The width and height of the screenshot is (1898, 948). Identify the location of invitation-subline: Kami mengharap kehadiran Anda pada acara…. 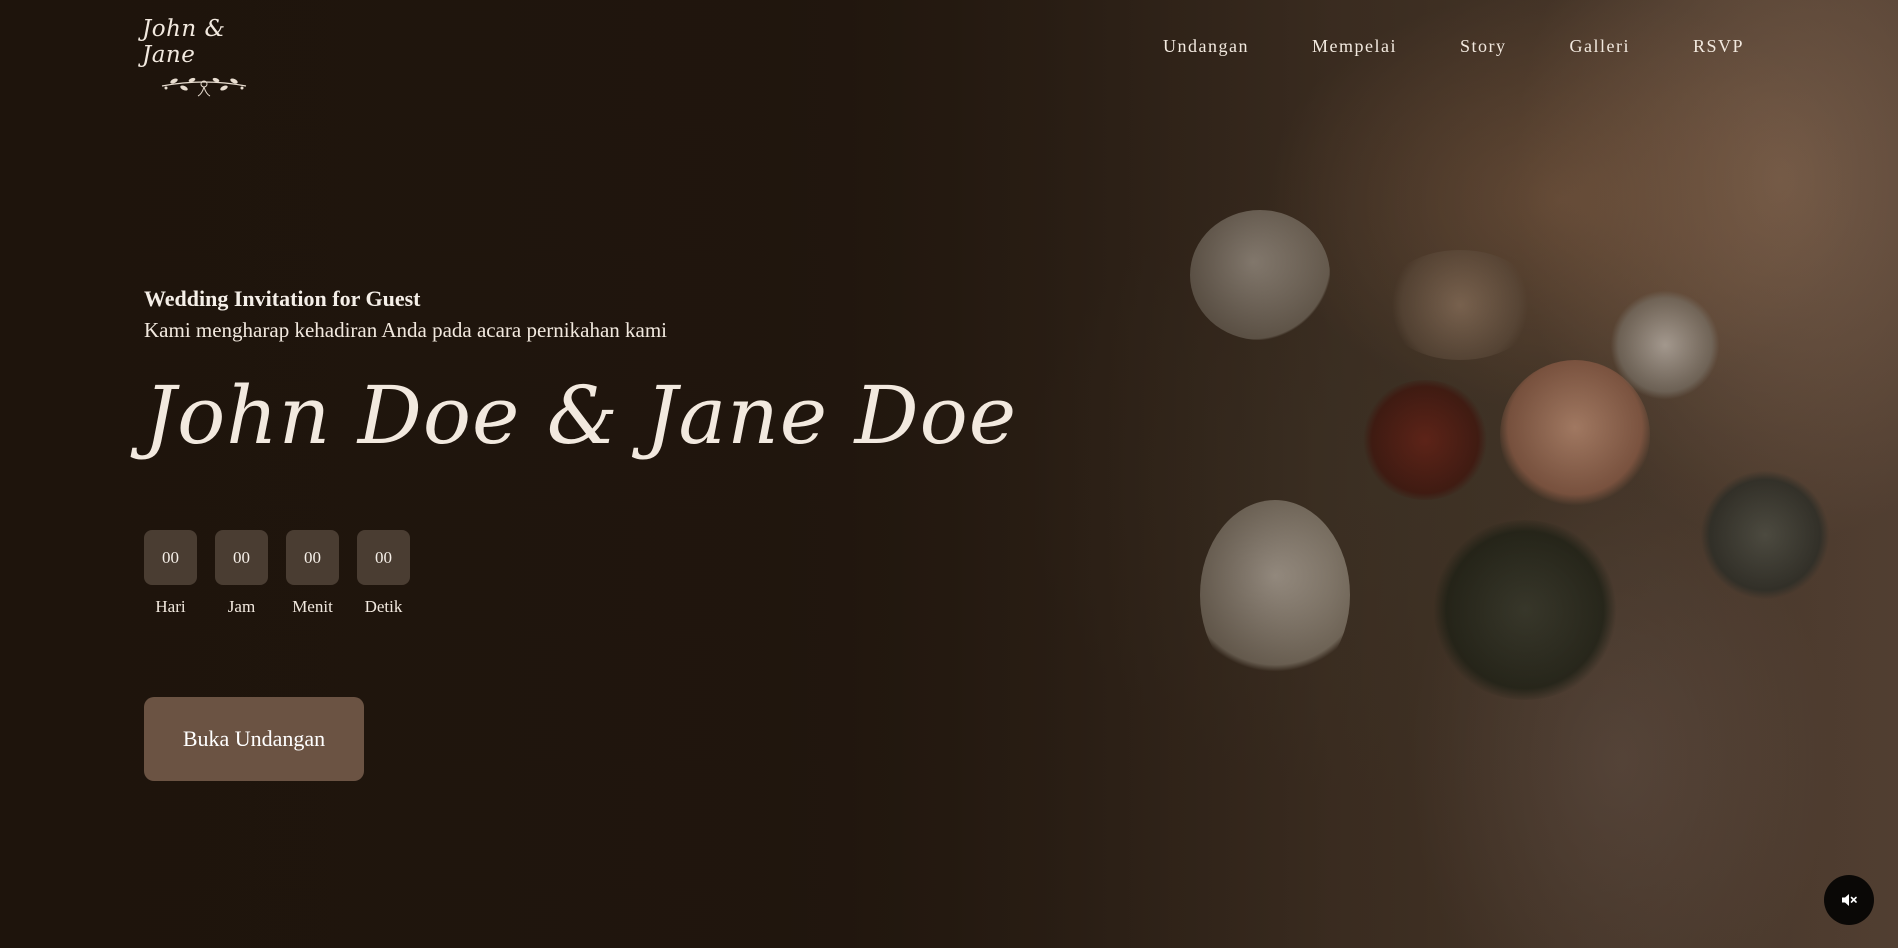
(406, 330).